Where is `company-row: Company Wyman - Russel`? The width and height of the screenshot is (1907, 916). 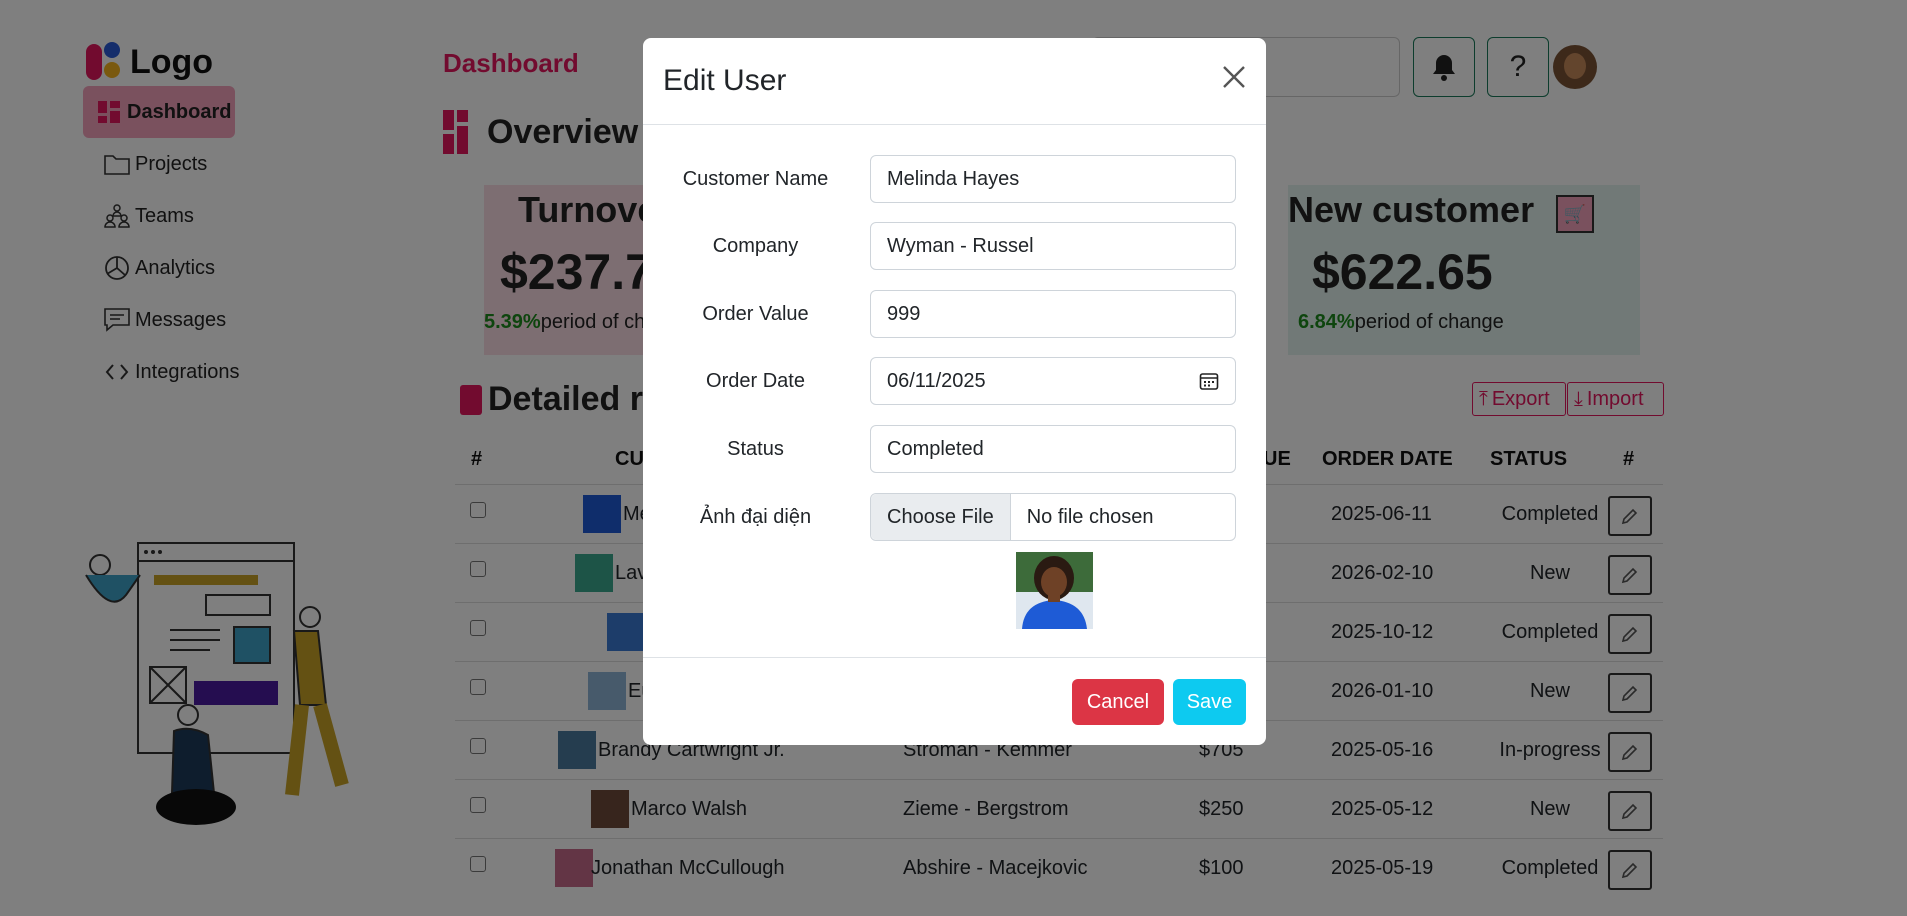
company-row: Company Wyman - Russel is located at coordinates (954, 246).